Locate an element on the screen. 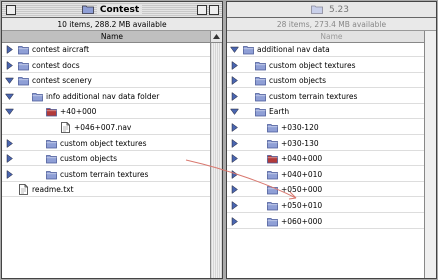  drag-path-line is located at coordinates (241, 179).